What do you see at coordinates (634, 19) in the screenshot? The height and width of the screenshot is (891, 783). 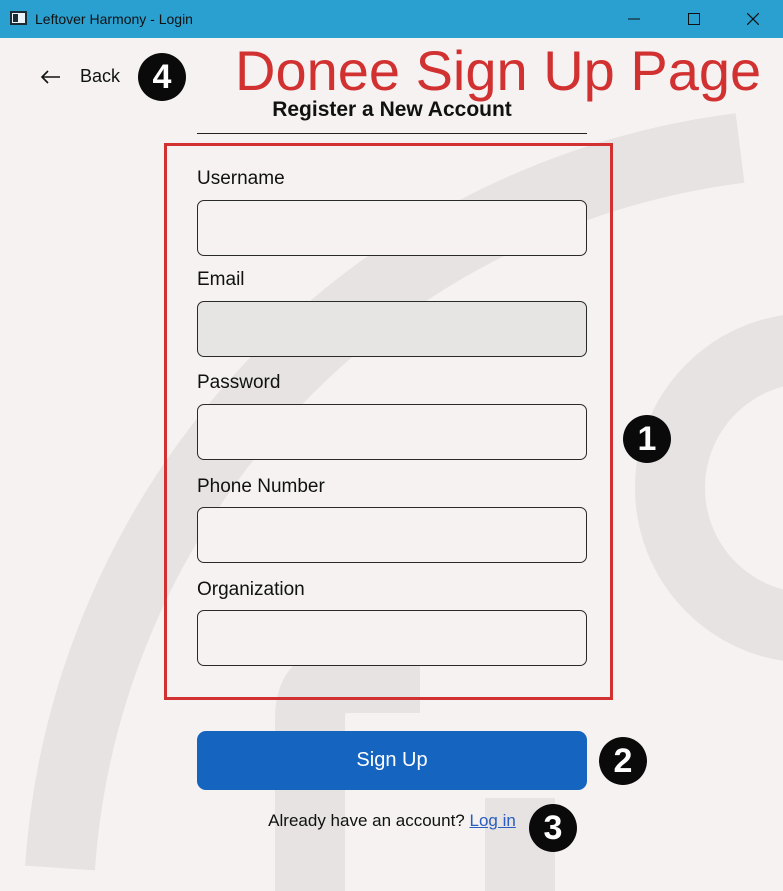 I see `minimize-icon` at bounding box center [634, 19].